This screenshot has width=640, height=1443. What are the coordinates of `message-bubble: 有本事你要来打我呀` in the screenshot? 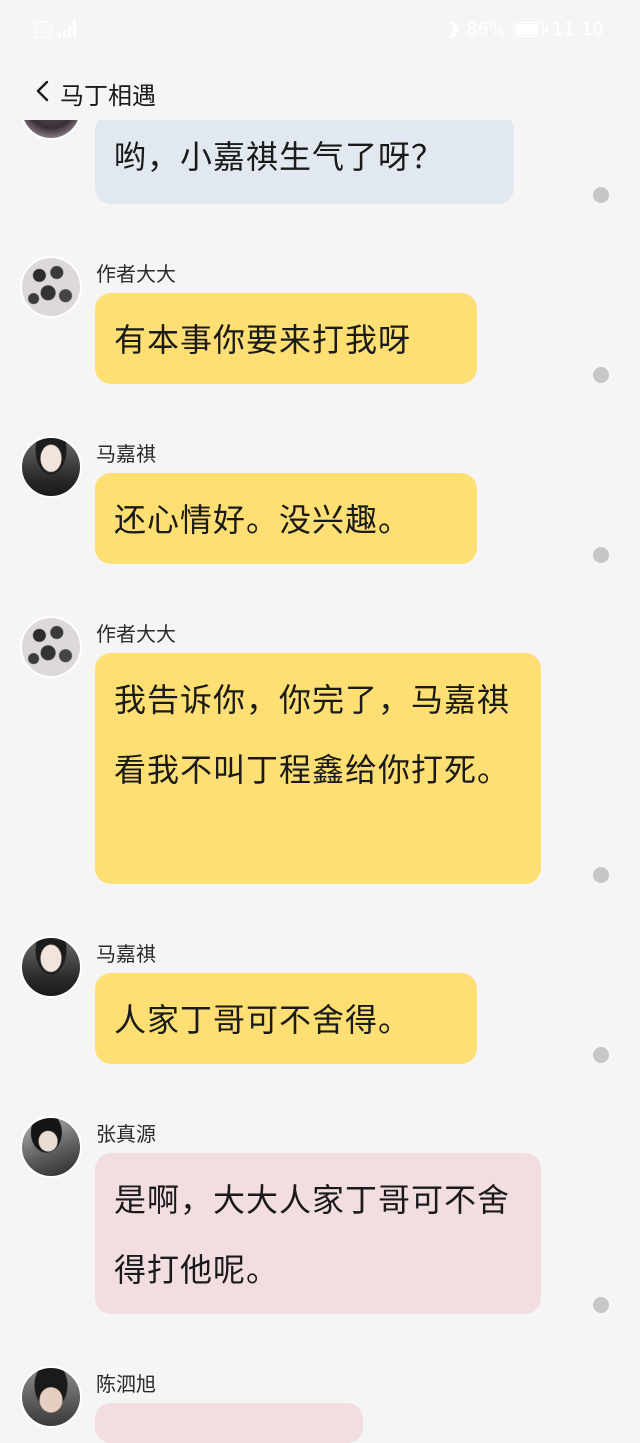 It's located at (286, 338).